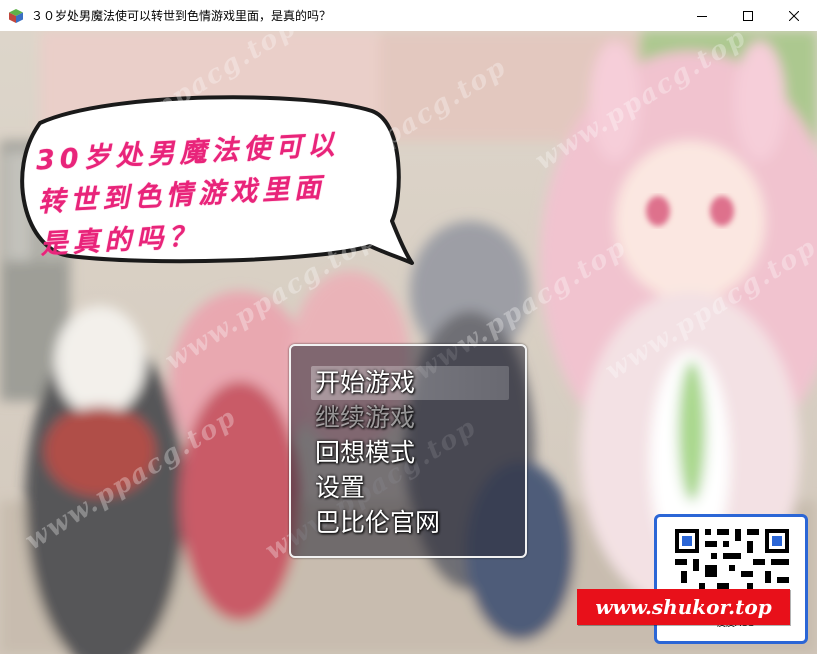 This screenshot has width=817, height=654. I want to click on menu-item-continue-game: 继续游戏, so click(410, 418).